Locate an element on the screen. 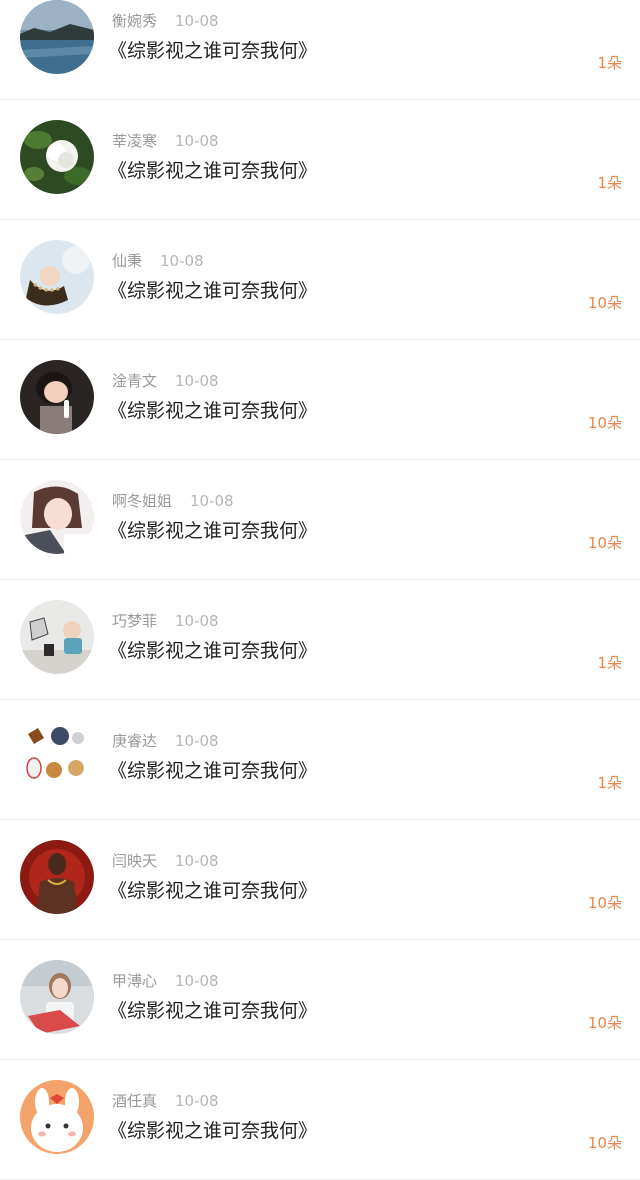 This screenshot has height=1180, width=640. item-meta: 甲溥心 10-08 is located at coordinates (165, 980).